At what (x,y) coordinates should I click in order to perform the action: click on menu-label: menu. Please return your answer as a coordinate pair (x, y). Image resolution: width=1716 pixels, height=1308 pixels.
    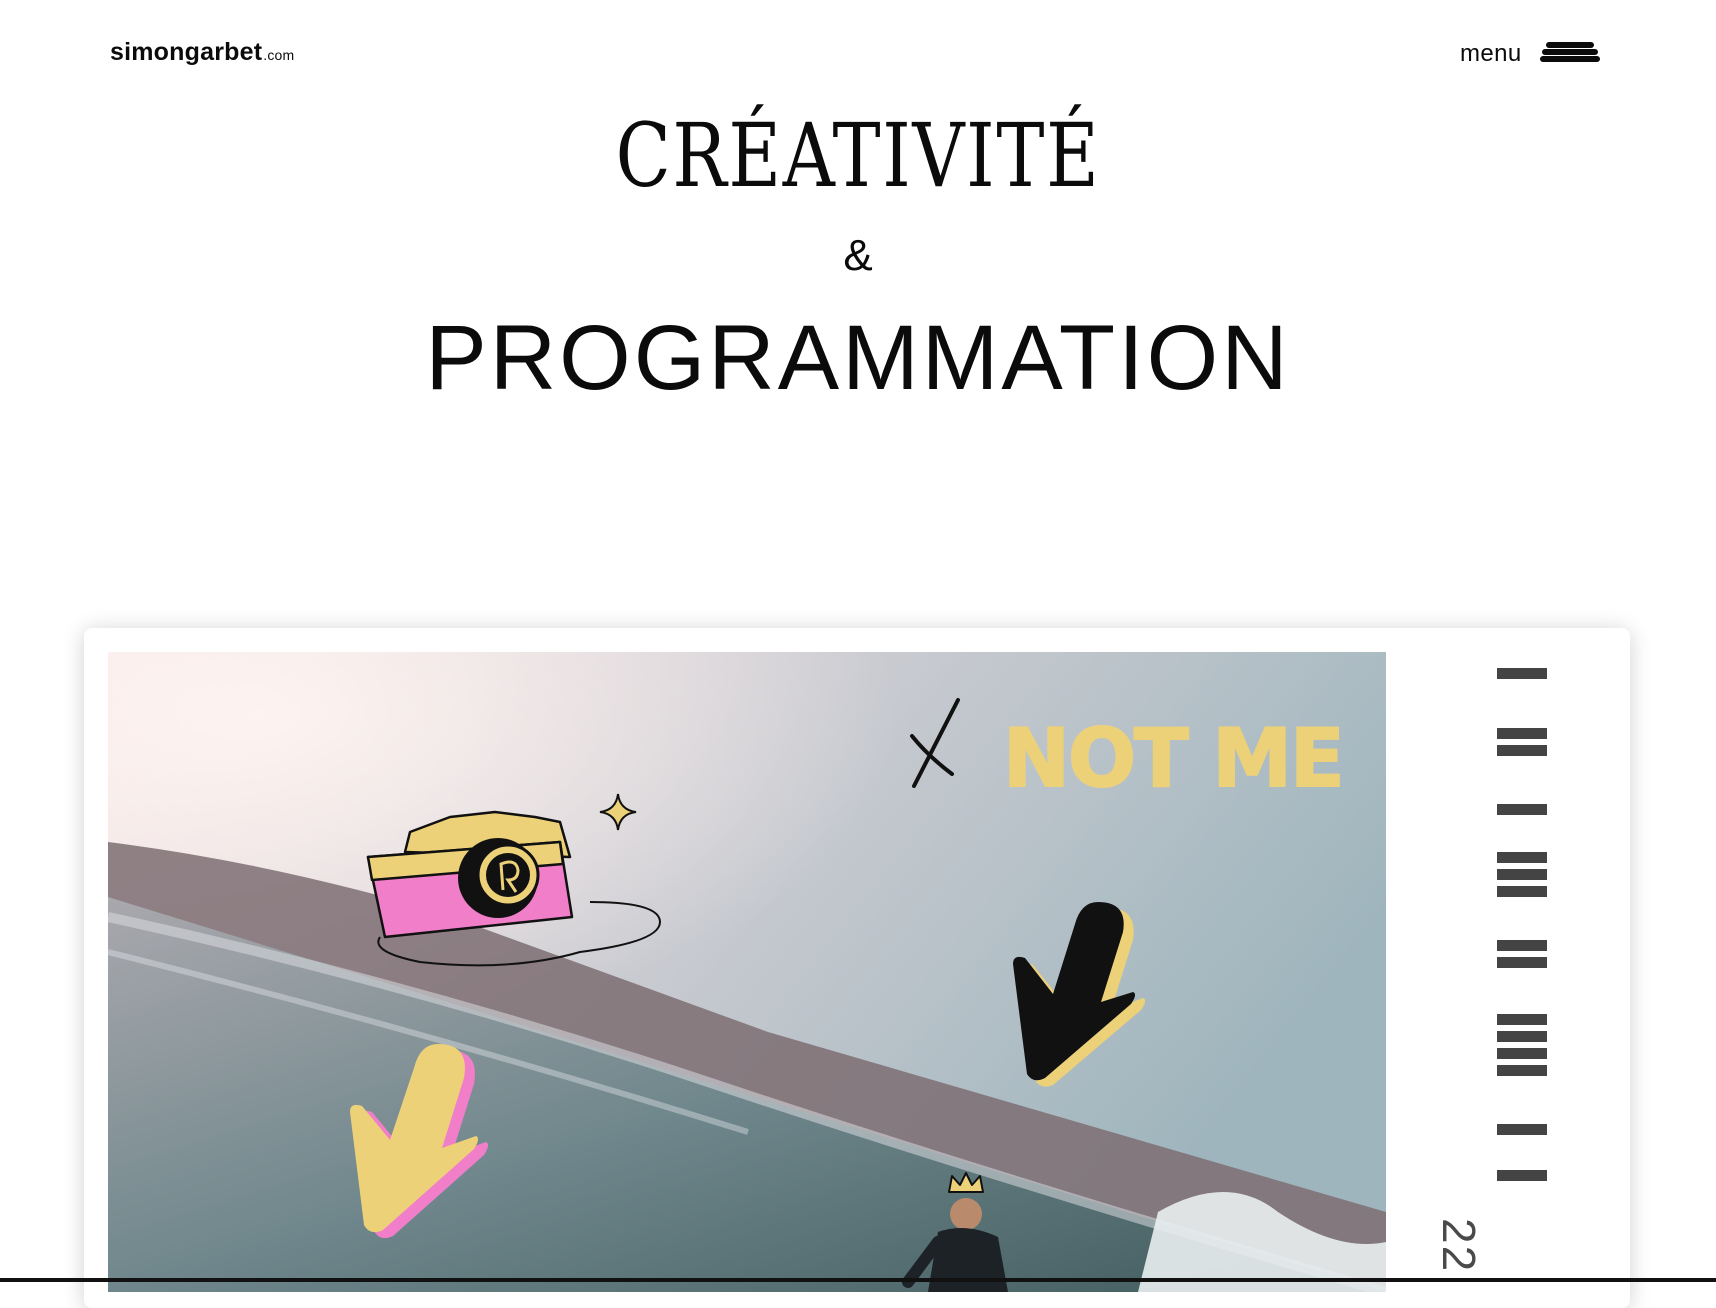
    Looking at the image, I should click on (1491, 53).